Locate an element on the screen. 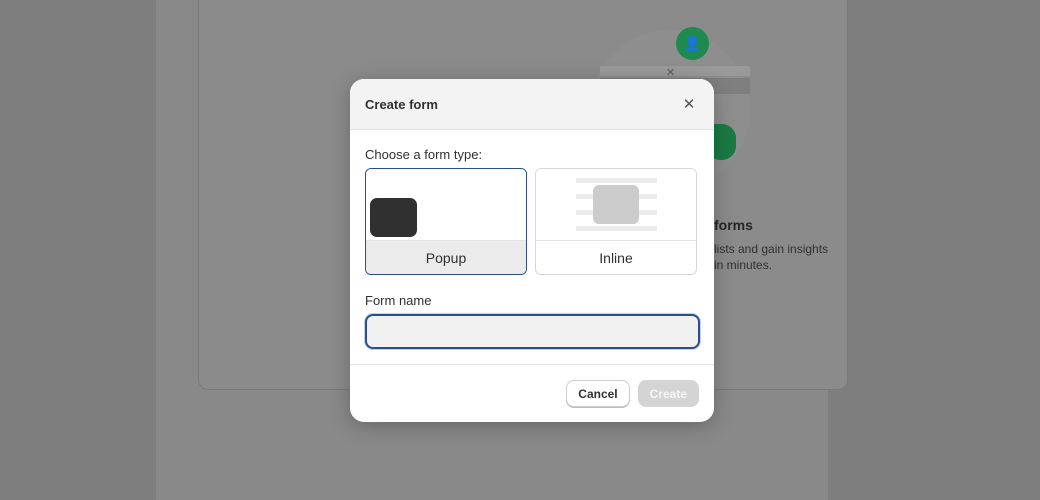  modal-header: Create form ✕ is located at coordinates (532, 104).